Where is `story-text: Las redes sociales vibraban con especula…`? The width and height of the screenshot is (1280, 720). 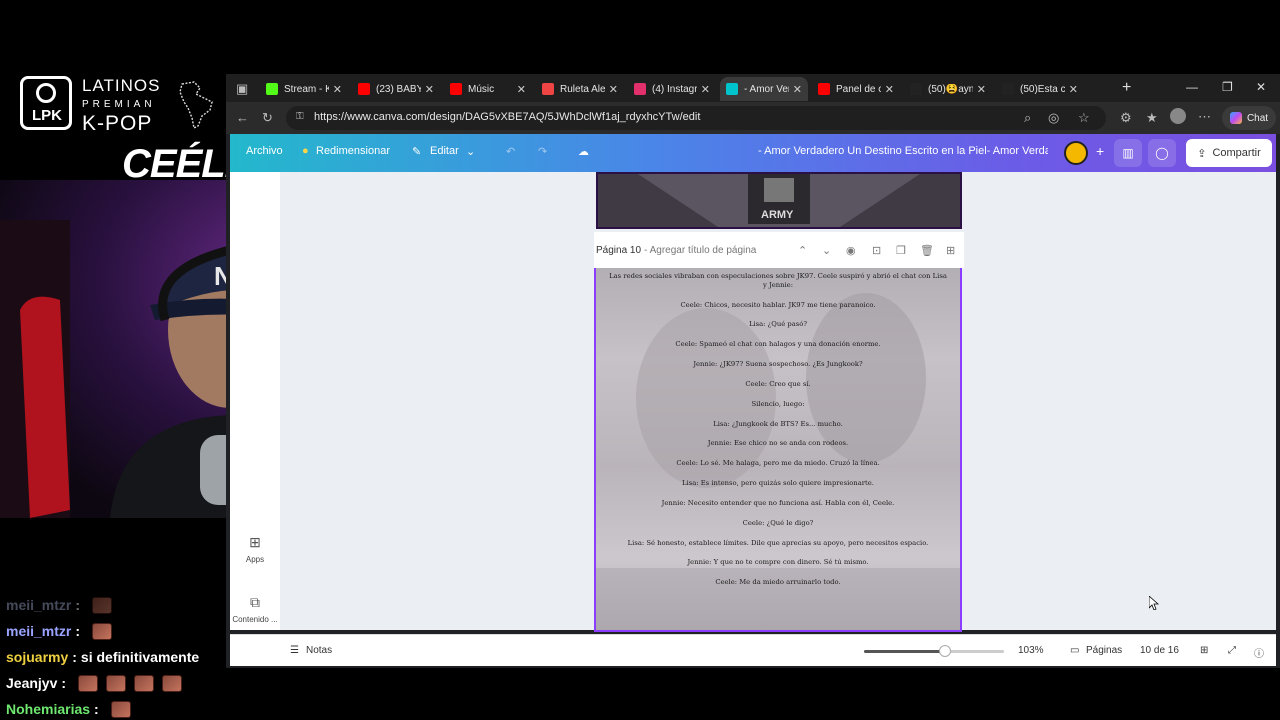
story-text: Las redes sociales vibraban con especula… is located at coordinates (778, 435).